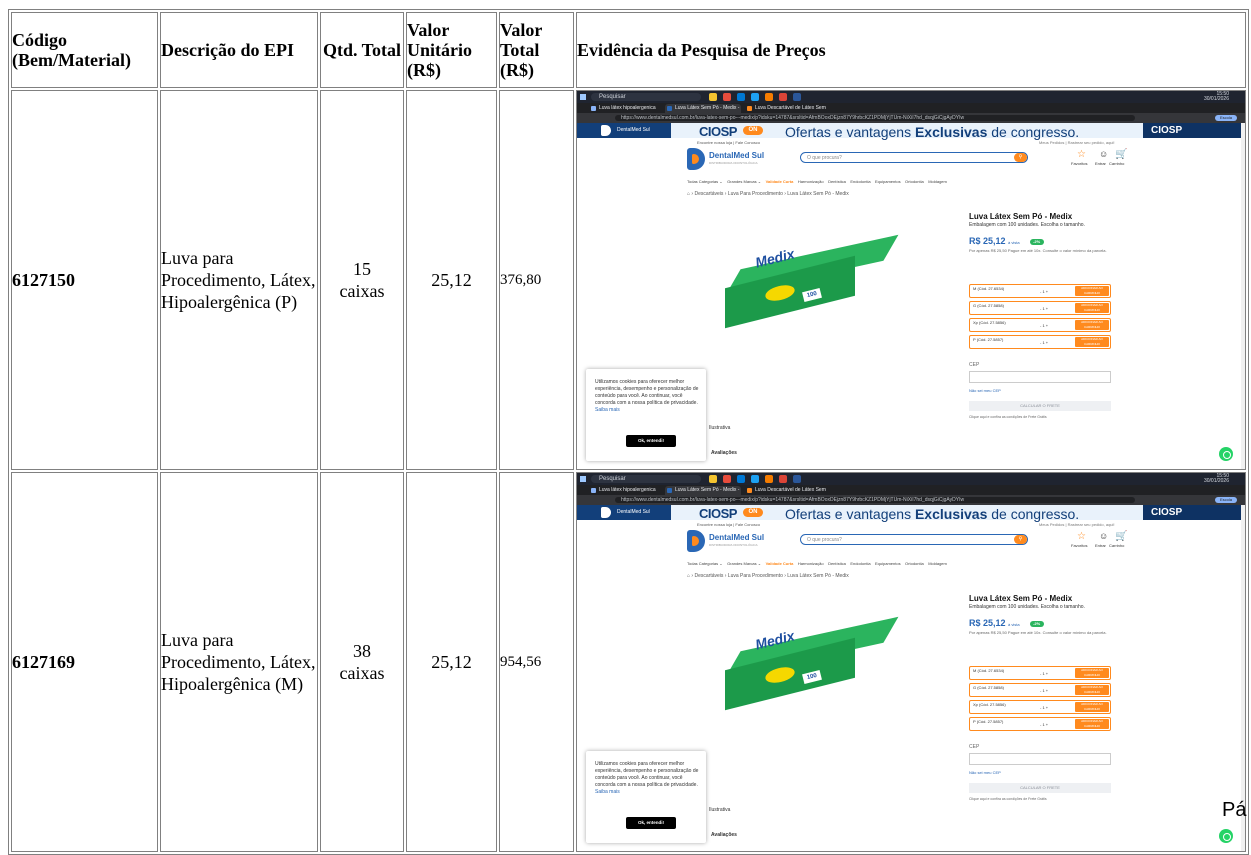 This screenshot has height=855, width=1251. Describe the element at coordinates (1243, 296) in the screenshot. I see `page-scrollbar` at that location.